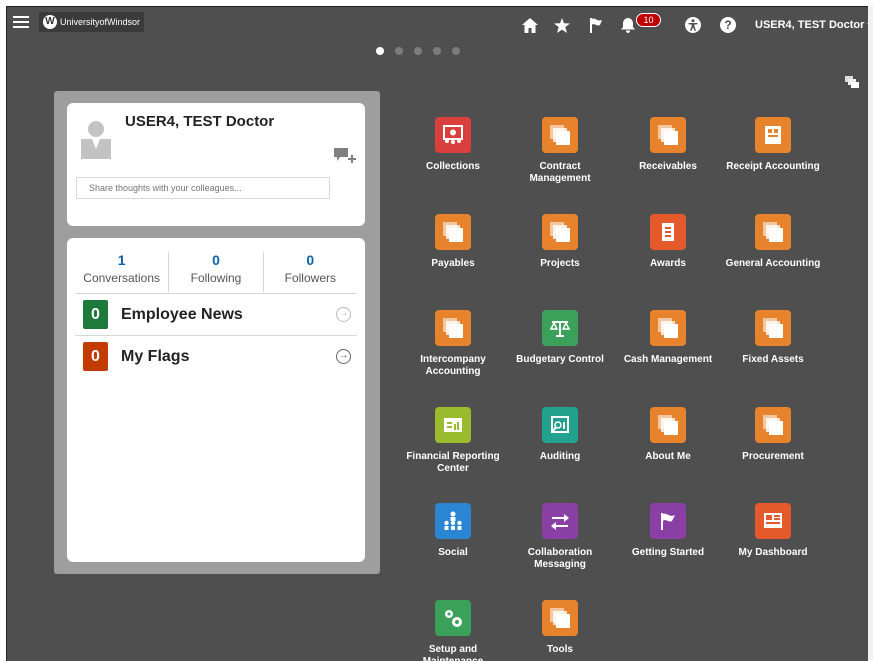 The height and width of the screenshot is (661, 873). What do you see at coordinates (453, 462) in the screenshot?
I see `app-tile-label: Financial Reporting Center` at bounding box center [453, 462].